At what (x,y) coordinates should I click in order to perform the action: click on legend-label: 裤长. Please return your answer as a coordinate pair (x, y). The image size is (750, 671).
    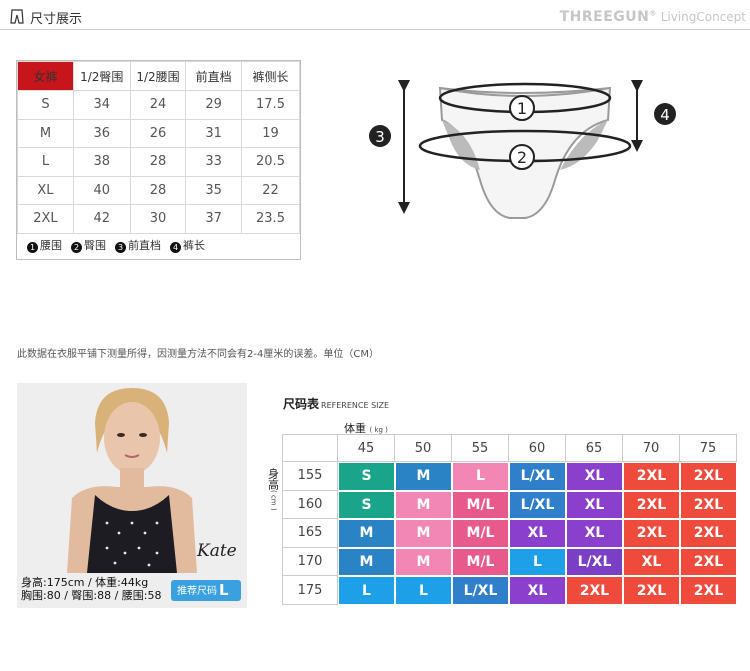
    Looking at the image, I should click on (194, 245).